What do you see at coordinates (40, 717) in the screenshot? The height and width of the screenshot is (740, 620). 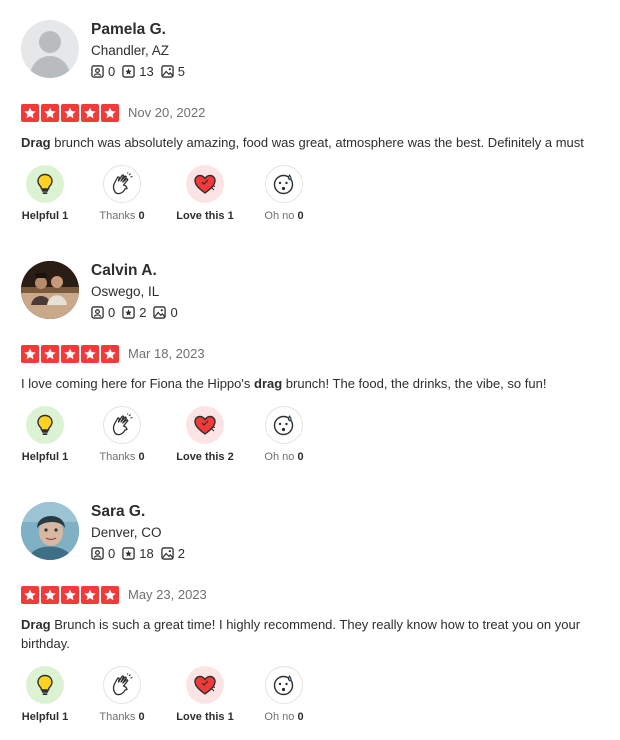 I see `reaction-label-text: Helpful` at bounding box center [40, 717].